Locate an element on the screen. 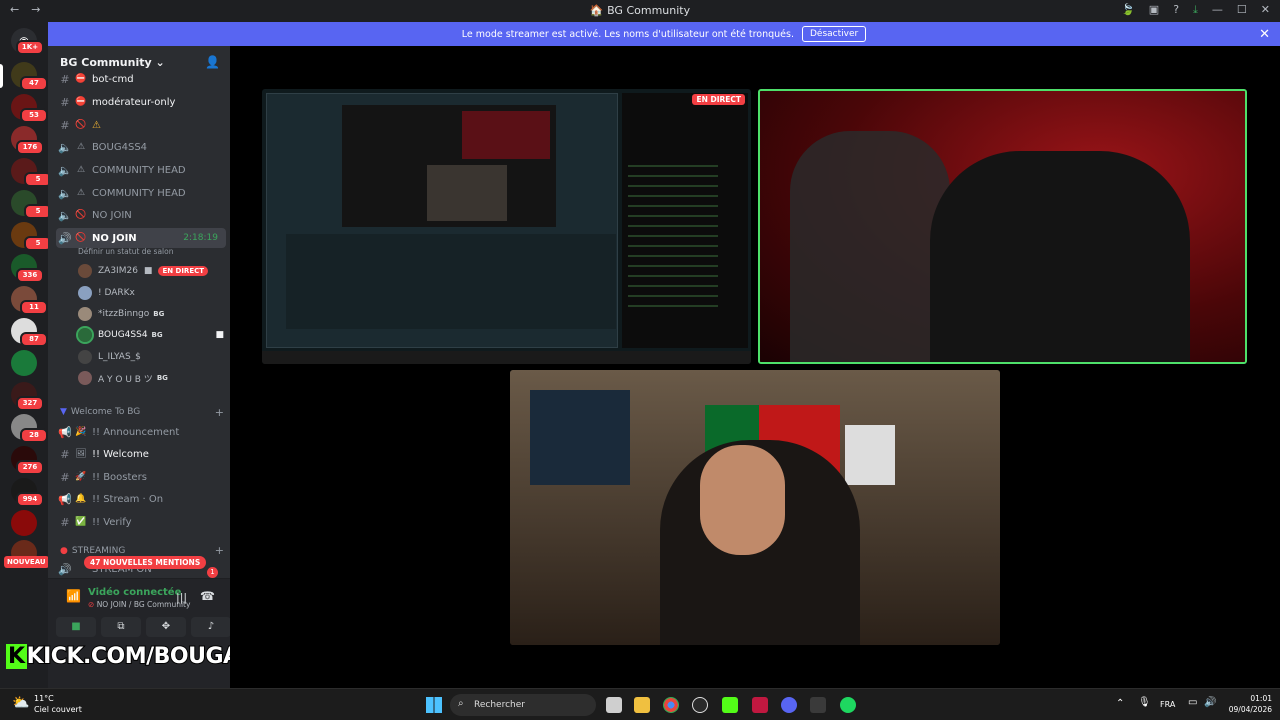 The image size is (1280, 720). channel-emoji: ⛔ is located at coordinates (81, 79).